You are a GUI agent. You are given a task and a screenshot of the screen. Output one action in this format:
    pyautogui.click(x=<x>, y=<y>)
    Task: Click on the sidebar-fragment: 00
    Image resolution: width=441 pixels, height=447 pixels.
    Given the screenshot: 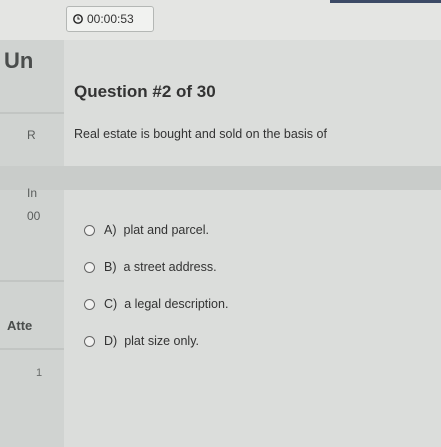 What is the action you would take?
    pyautogui.click(x=34, y=216)
    